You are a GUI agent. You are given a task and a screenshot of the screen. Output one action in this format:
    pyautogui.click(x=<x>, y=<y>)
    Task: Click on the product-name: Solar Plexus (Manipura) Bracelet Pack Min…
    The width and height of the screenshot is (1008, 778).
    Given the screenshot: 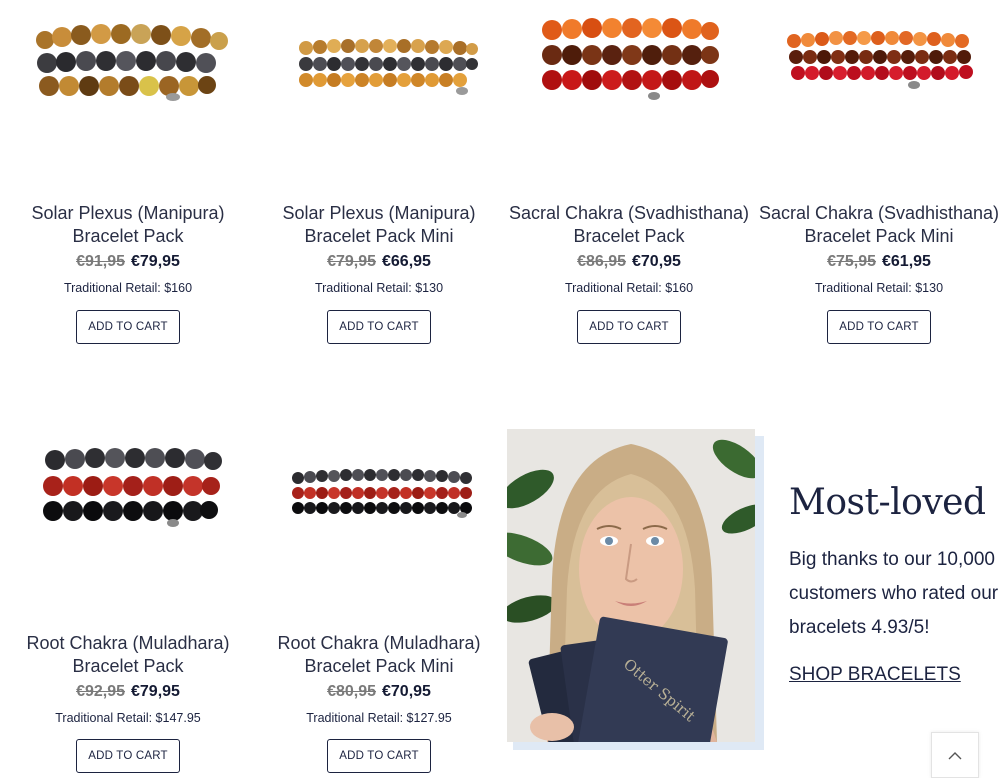 What is the action you would take?
    pyautogui.click(x=379, y=225)
    